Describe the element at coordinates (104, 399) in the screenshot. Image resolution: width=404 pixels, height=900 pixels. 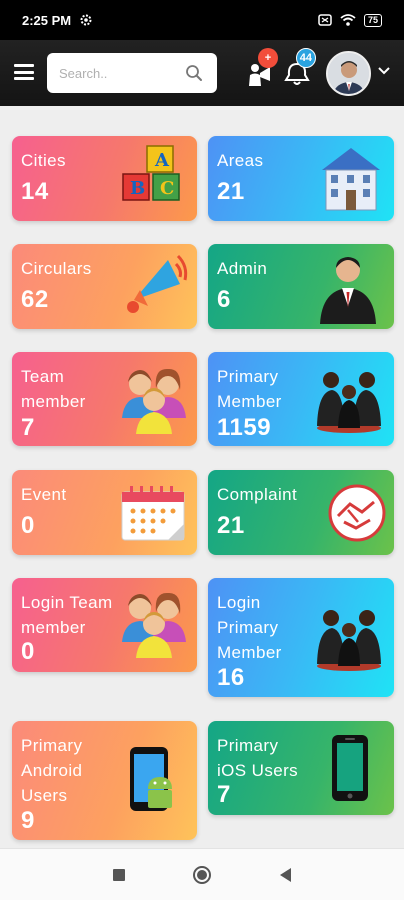
I see `card-team-member: Team member 7` at that location.